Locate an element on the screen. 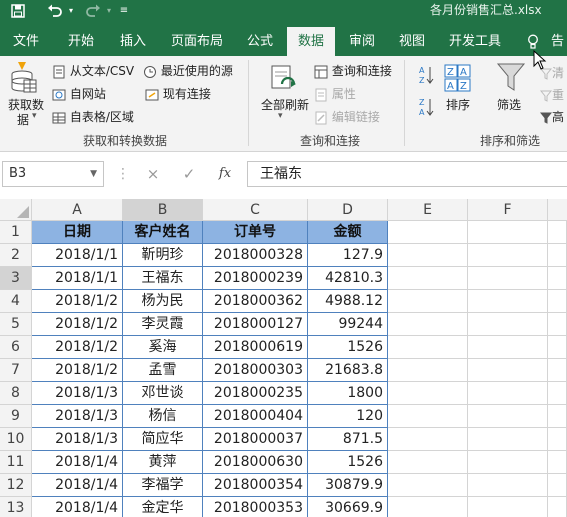 The image size is (567, 517). row-header: 5 is located at coordinates (16, 324).